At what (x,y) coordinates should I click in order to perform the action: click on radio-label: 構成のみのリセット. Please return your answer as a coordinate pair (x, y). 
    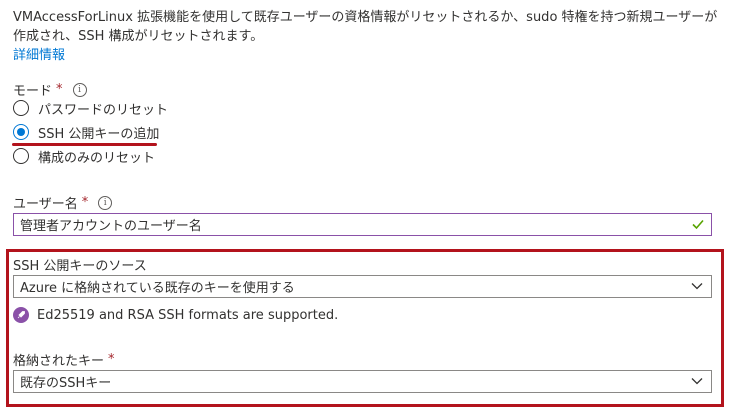
    Looking at the image, I should click on (97, 158).